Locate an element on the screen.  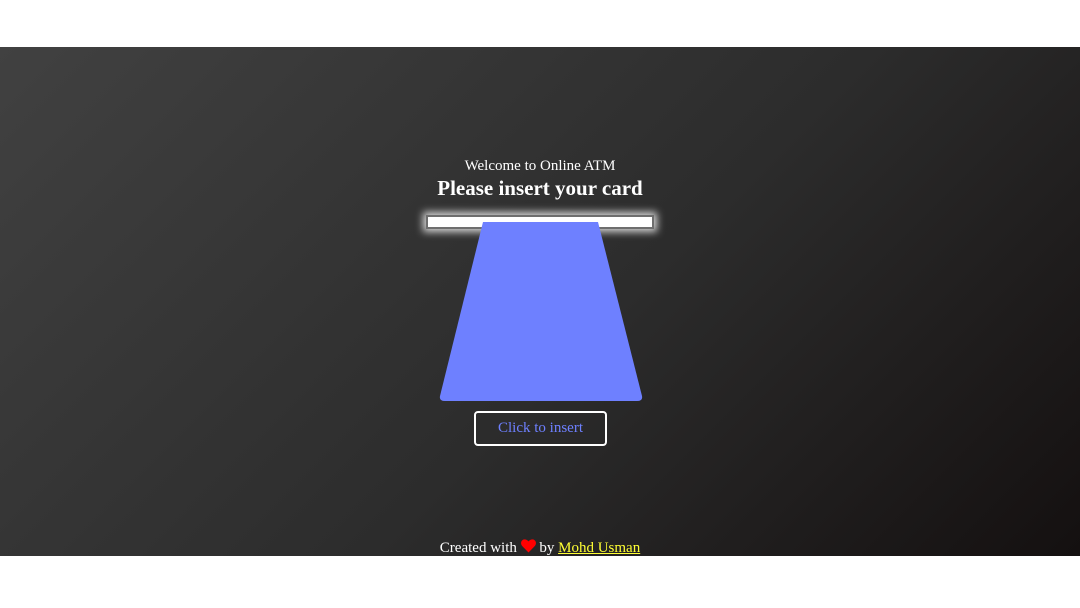
welcome-text: Welcome to Online ATM is located at coordinates (540, 166).